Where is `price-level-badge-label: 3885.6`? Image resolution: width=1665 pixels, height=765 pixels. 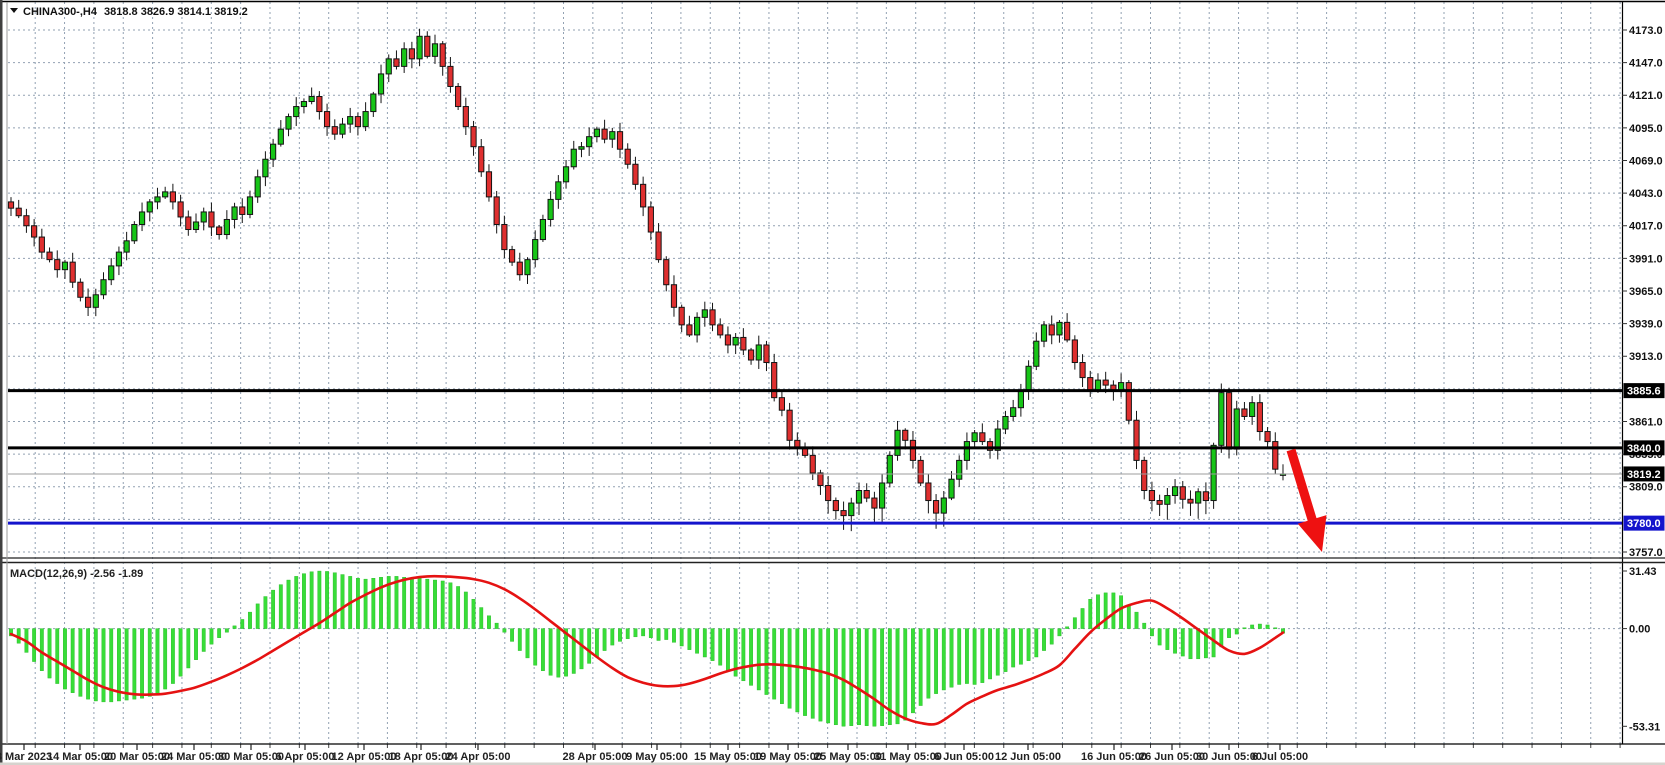 price-level-badge-label: 3885.6 is located at coordinates (1644, 392).